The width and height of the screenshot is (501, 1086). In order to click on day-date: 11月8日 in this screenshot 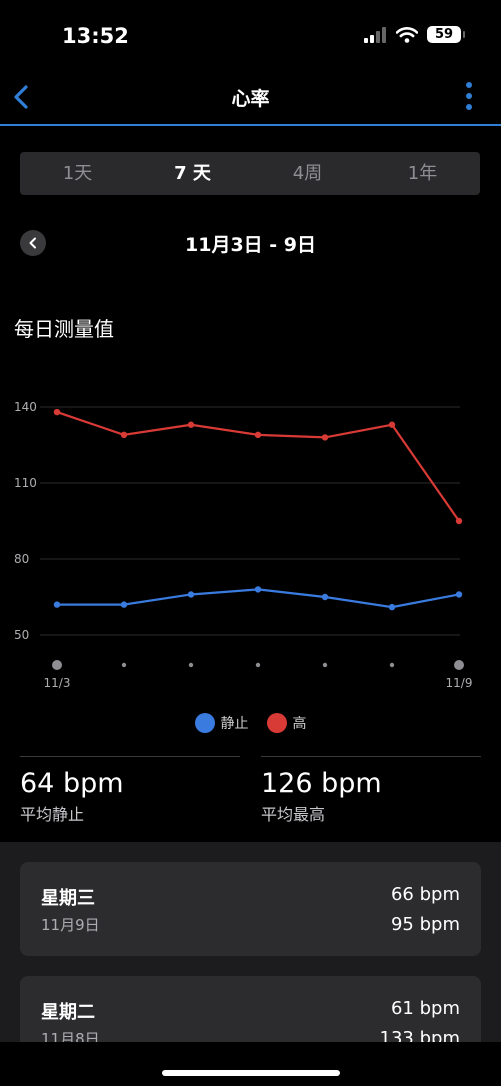, I will do `click(70, 1036)`.